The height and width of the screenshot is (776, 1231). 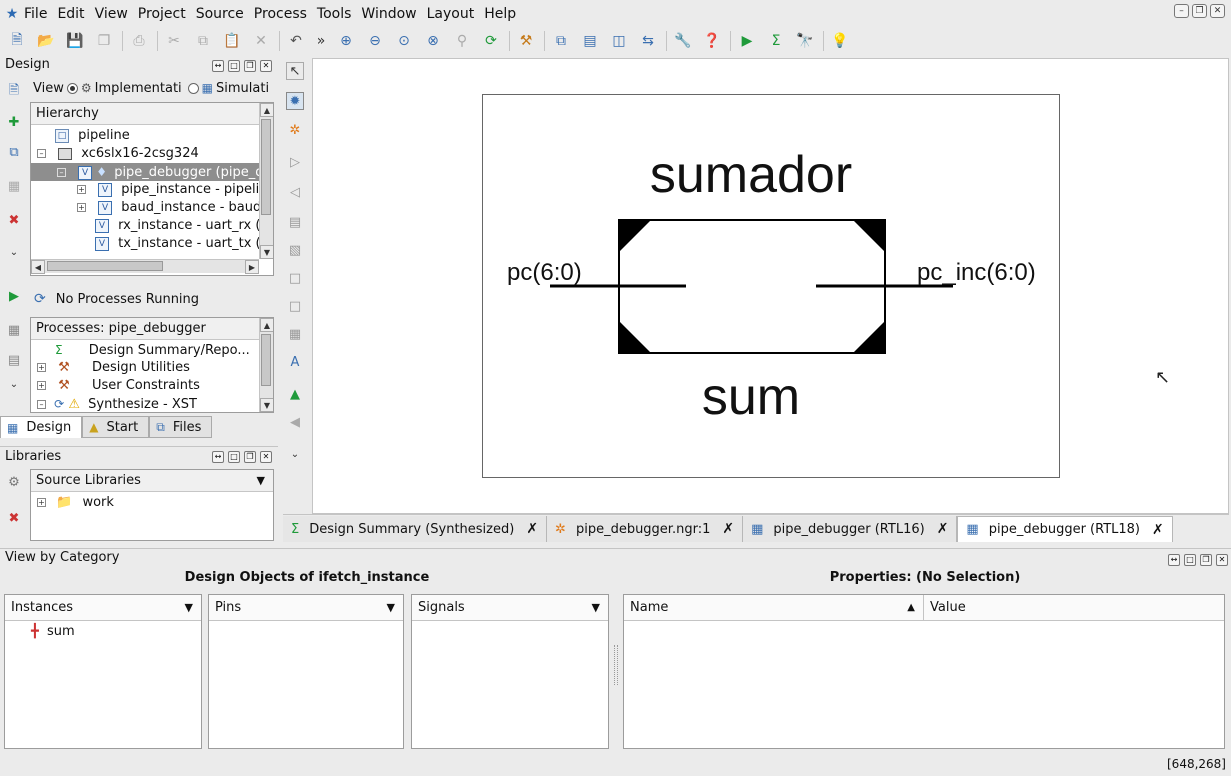 What do you see at coordinates (280, 14) in the screenshot?
I see `menu-process: Process` at bounding box center [280, 14].